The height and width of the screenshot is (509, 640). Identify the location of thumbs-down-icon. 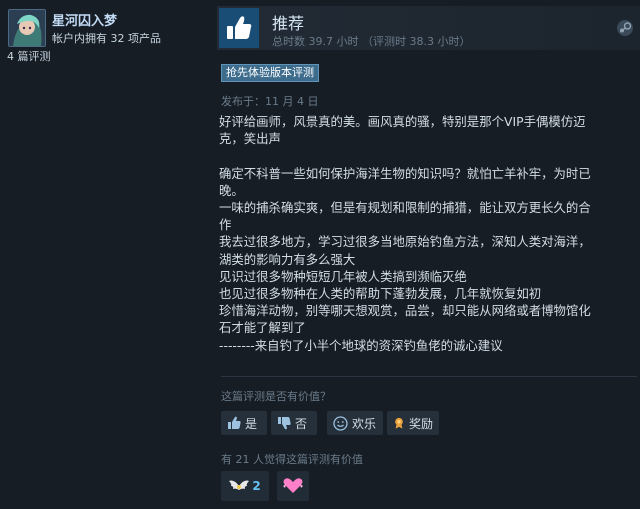
(284, 423).